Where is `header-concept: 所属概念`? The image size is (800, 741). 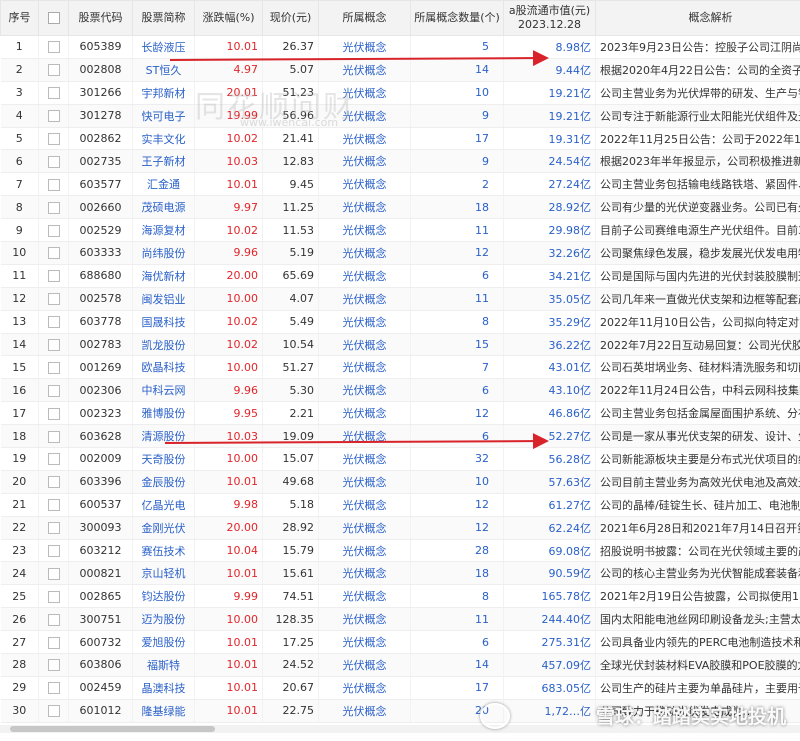
header-concept: 所属概念 is located at coordinates (364, 18).